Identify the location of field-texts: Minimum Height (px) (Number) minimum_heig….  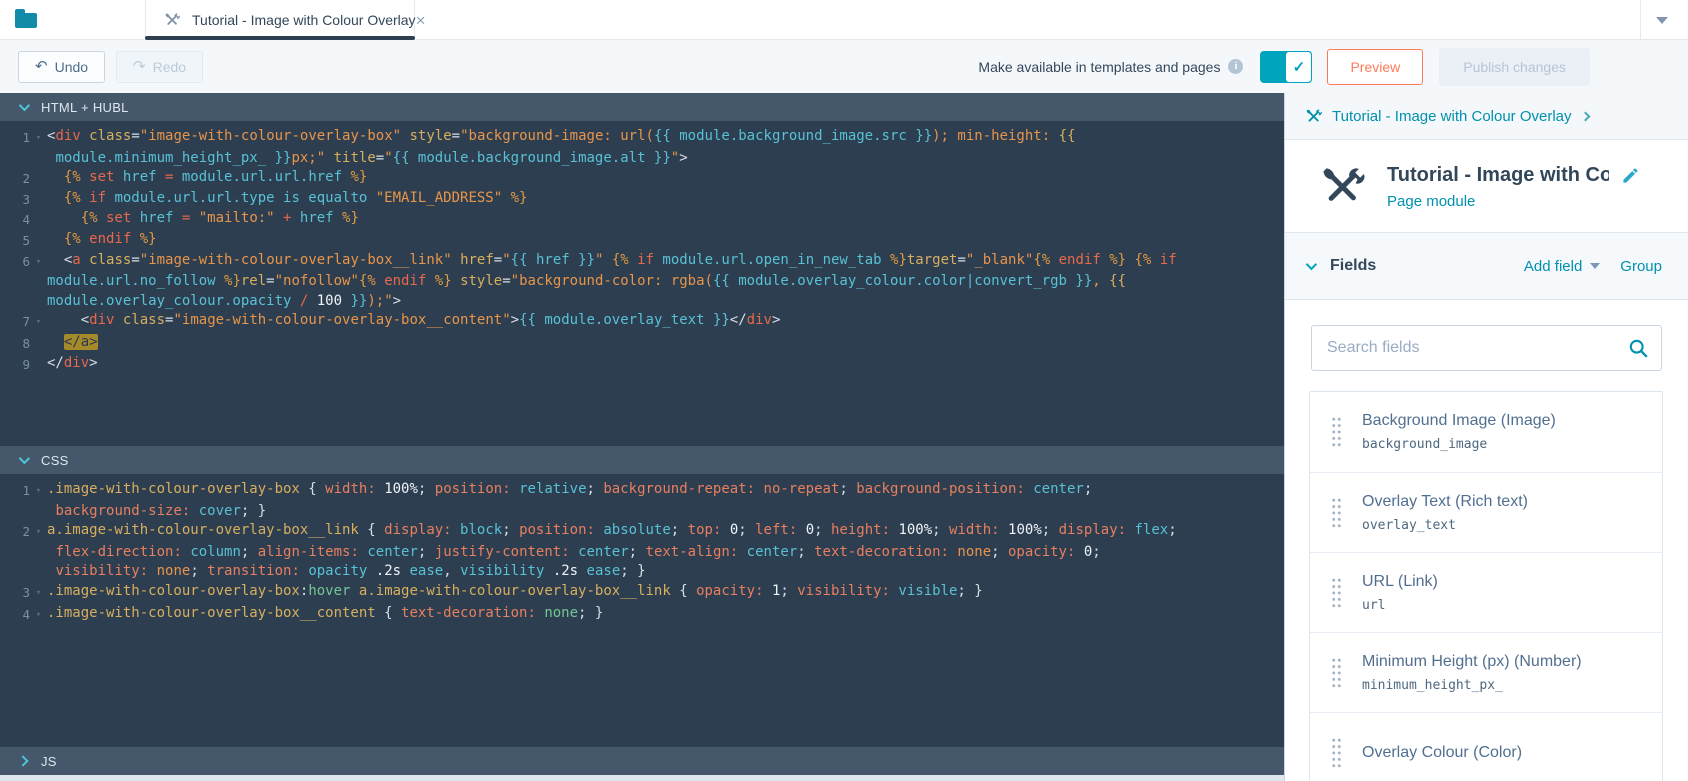
(1472, 673).